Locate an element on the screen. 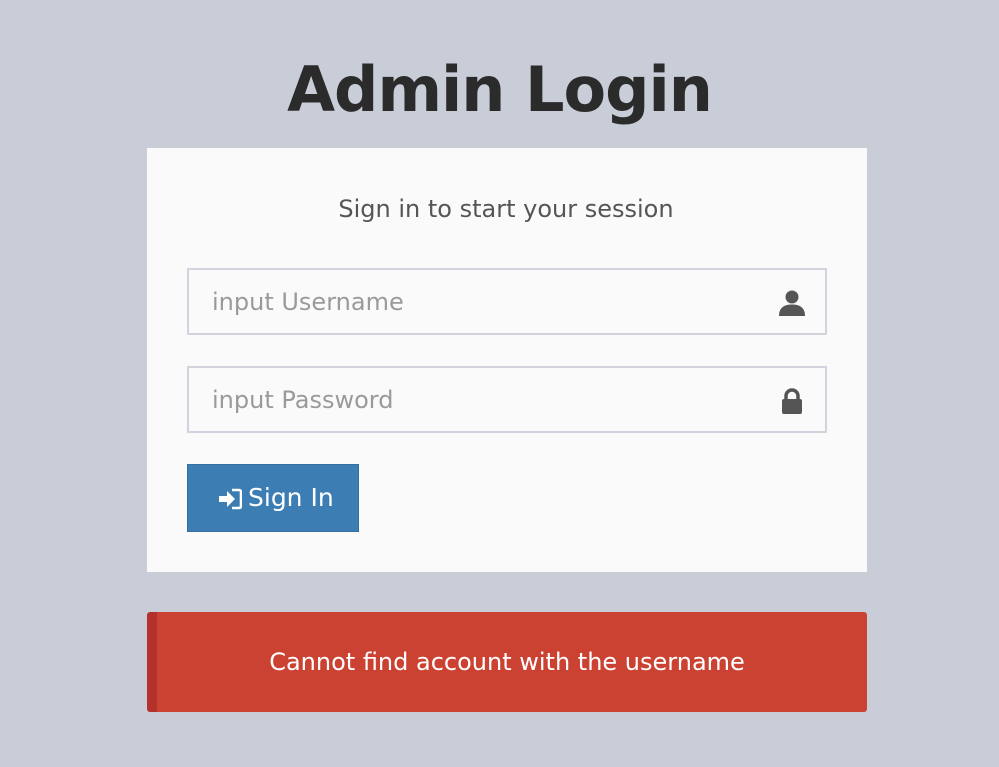 The width and height of the screenshot is (999, 767). sign-in-button: Sign In is located at coordinates (273, 498).